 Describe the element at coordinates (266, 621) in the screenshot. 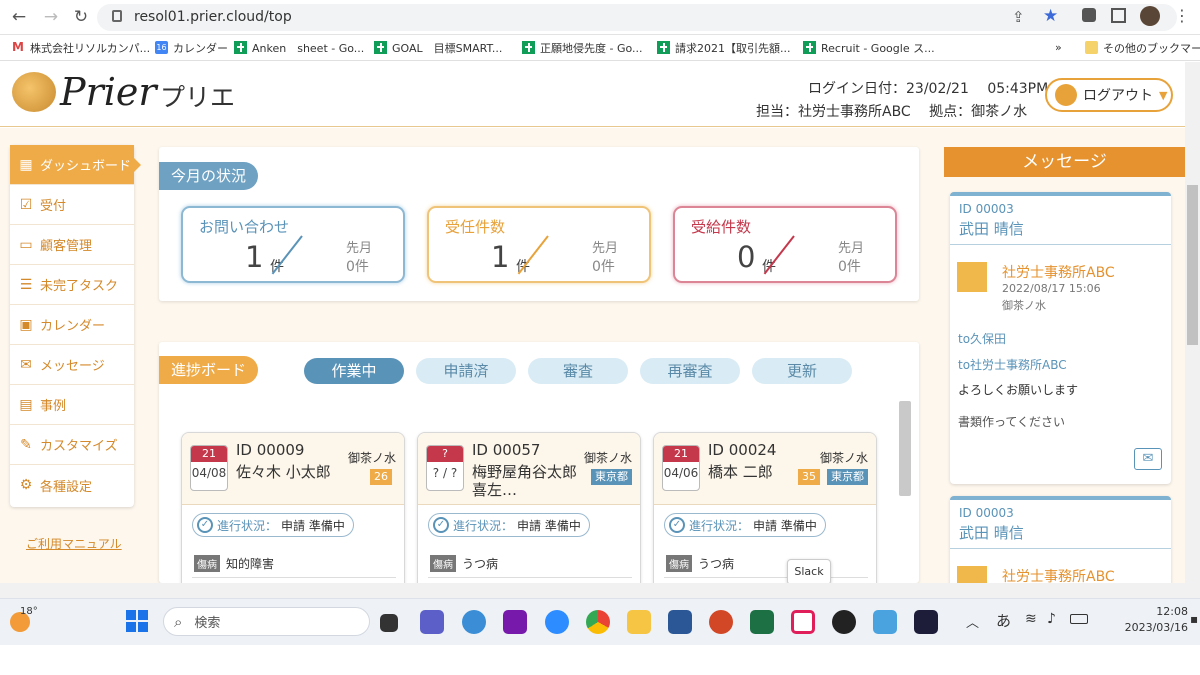

I see `taskbar-search: ⌕ 検索` at that location.